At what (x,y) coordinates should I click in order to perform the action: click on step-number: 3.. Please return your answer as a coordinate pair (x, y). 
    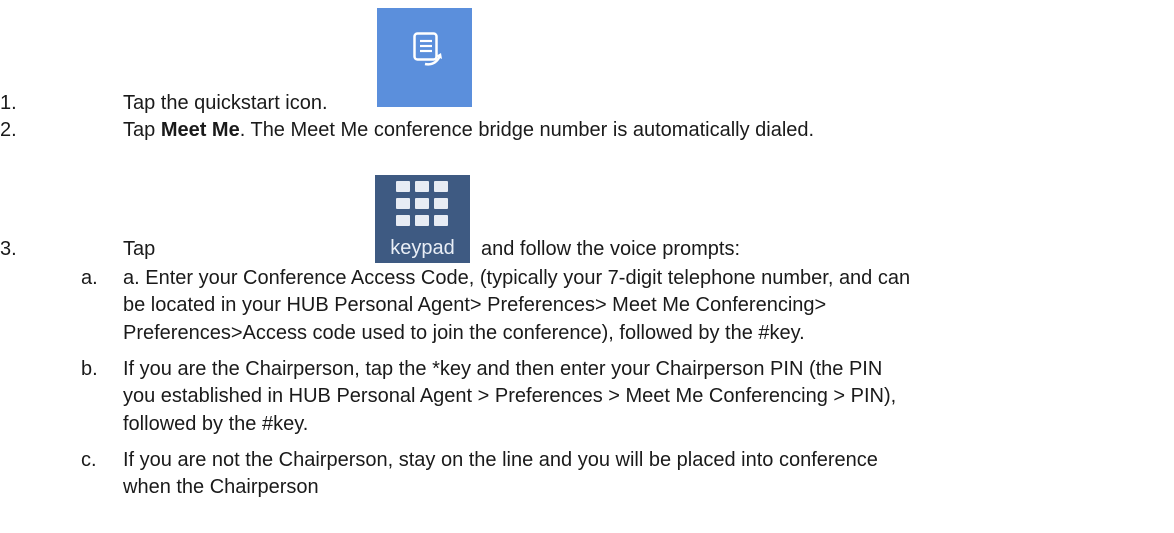
    Looking at the image, I should click on (8, 249).